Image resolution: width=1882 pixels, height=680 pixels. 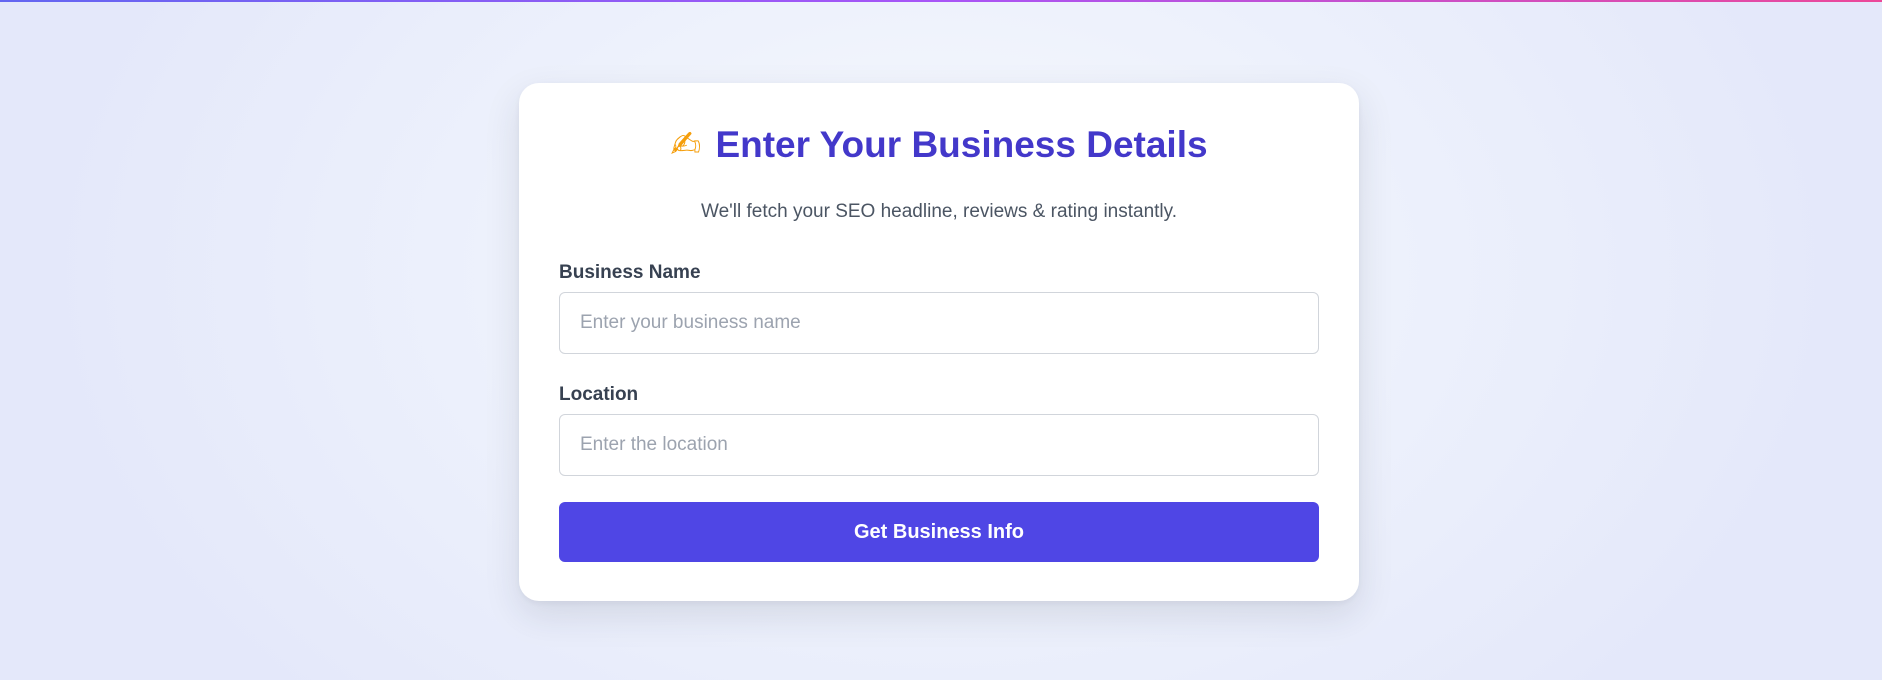 I want to click on top-accent-bar, so click(x=941, y=1).